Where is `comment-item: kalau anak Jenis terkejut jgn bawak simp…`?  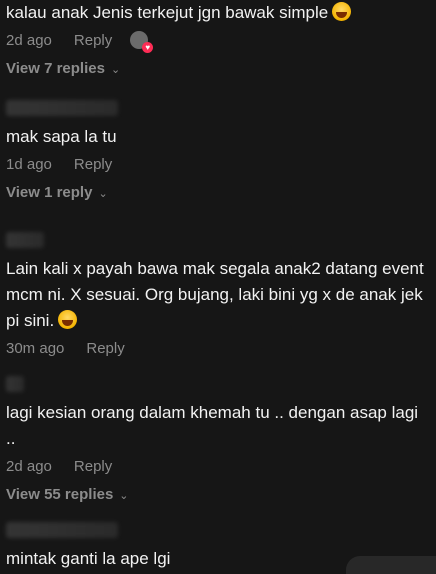
comment-item: kalau anak Jenis terkejut jgn bawak simp… is located at coordinates (218, 39).